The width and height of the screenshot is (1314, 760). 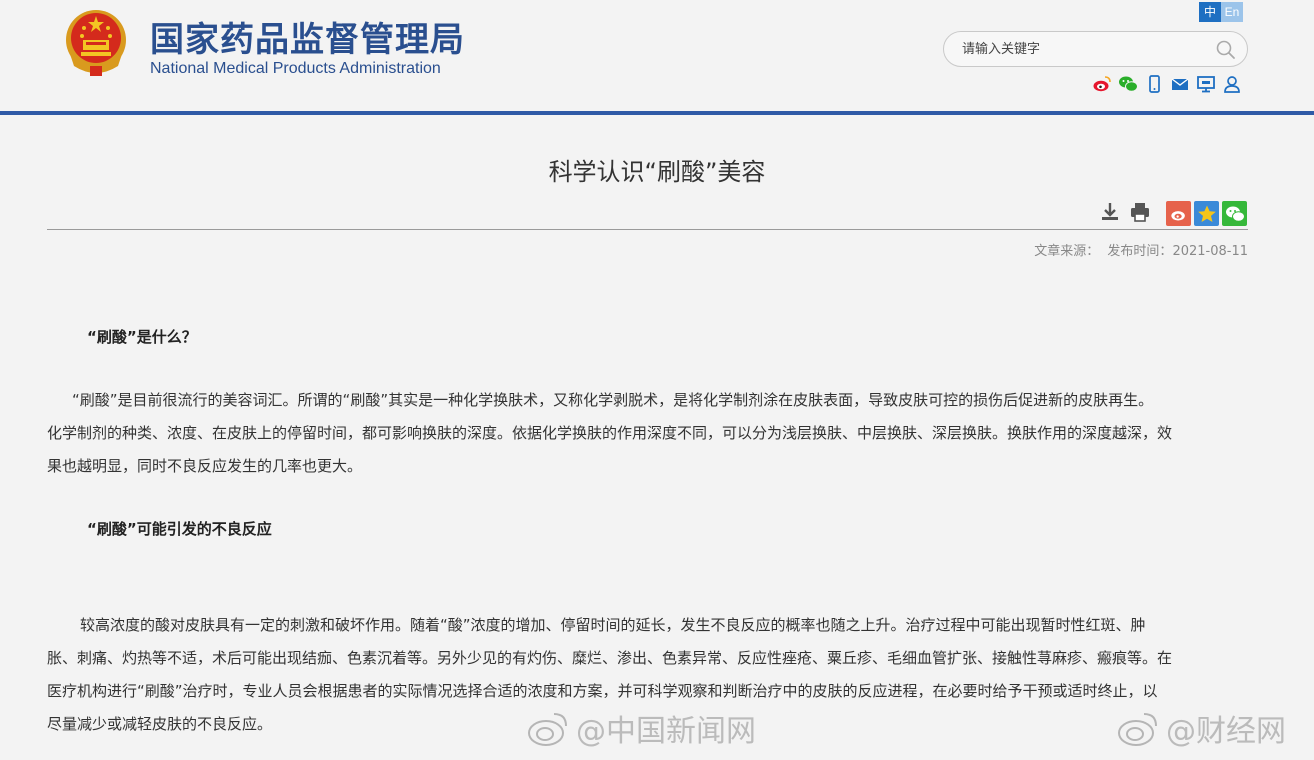 What do you see at coordinates (142, 337) in the screenshot?
I see `section-heading: “刷酸”是什么？` at bounding box center [142, 337].